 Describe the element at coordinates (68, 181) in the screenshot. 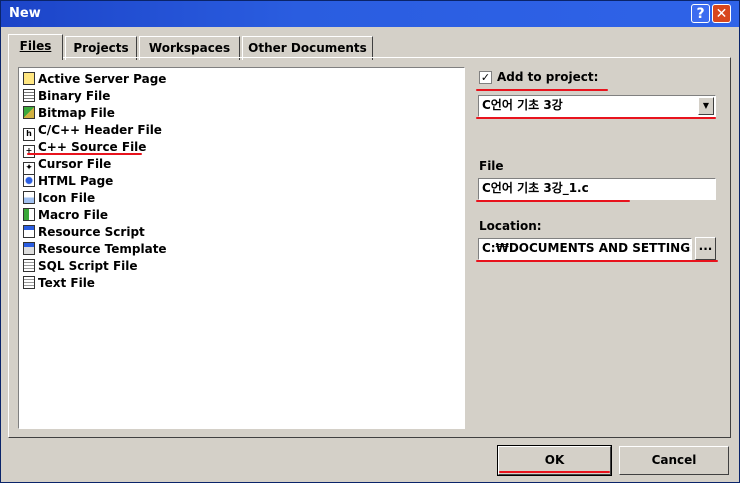

I see `list-item-html: HTML Page` at that location.